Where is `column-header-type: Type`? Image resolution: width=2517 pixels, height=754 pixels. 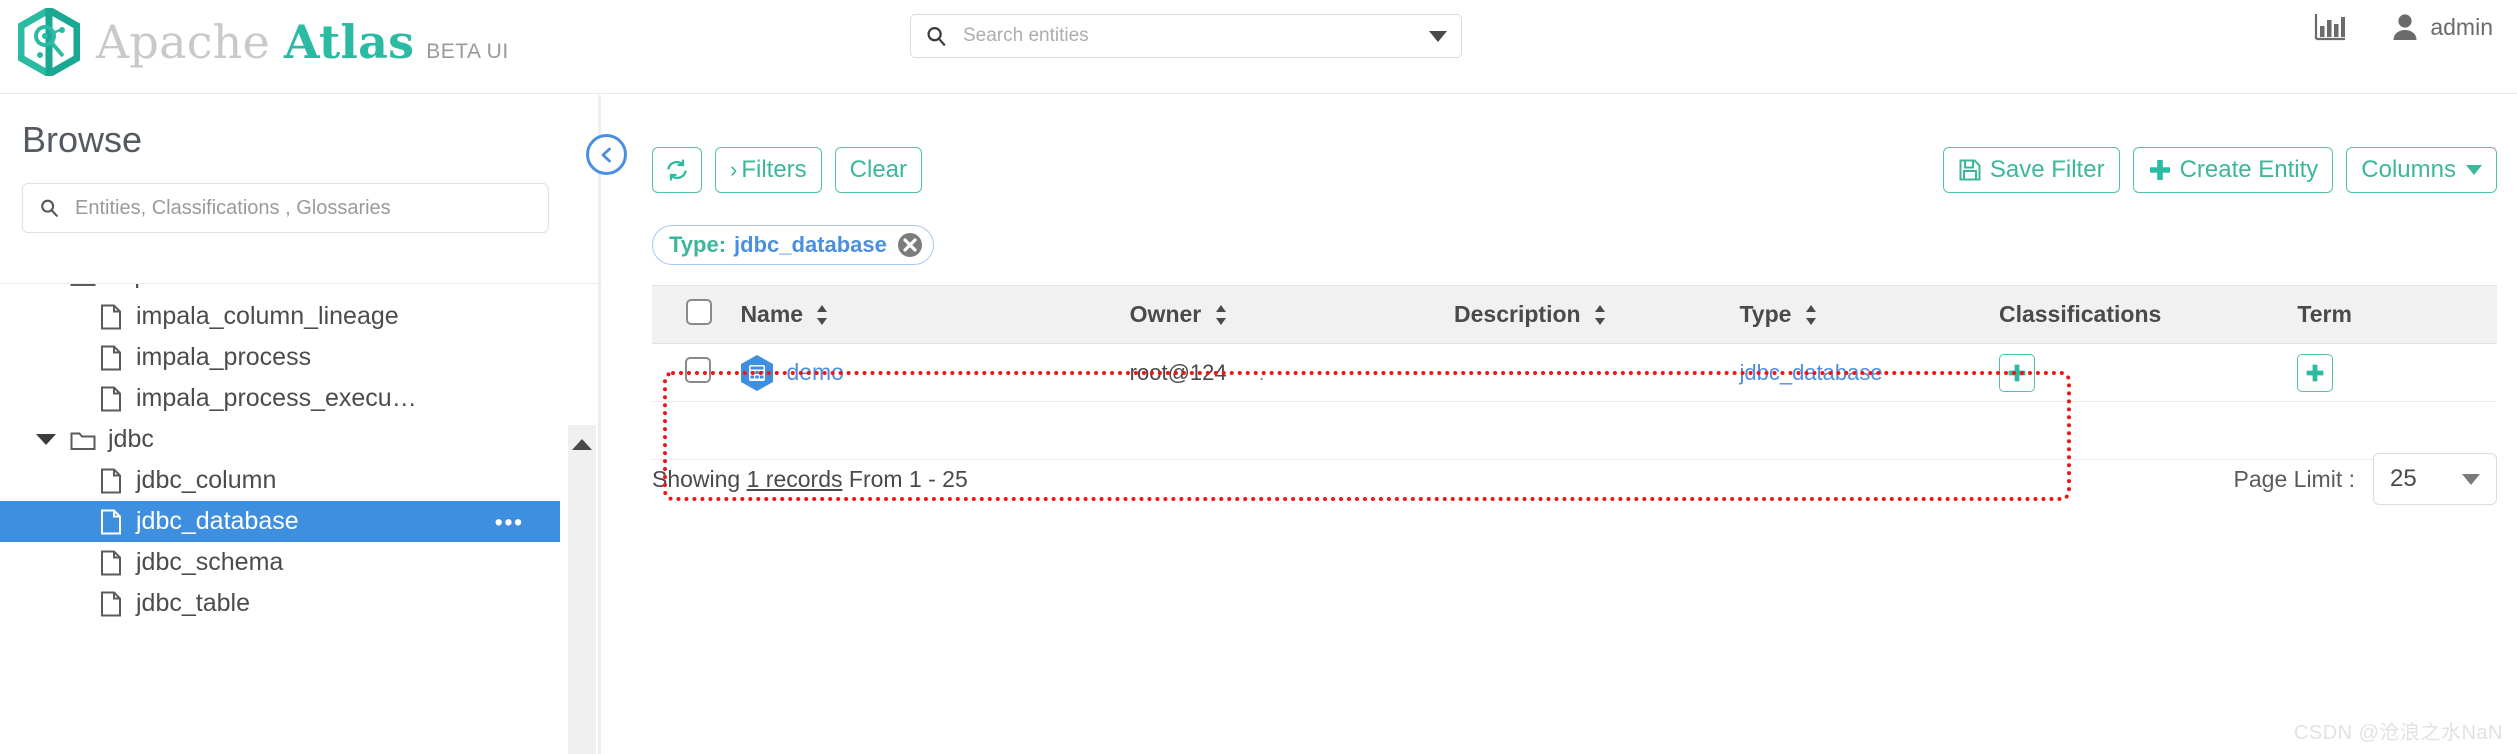 column-header-type: Type is located at coordinates (1861, 314).